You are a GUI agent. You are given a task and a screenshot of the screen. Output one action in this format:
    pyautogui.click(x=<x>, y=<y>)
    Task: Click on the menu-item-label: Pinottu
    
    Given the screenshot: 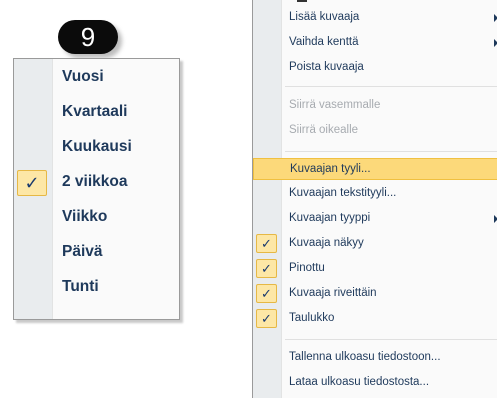 What is the action you would take?
    pyautogui.click(x=307, y=268)
    